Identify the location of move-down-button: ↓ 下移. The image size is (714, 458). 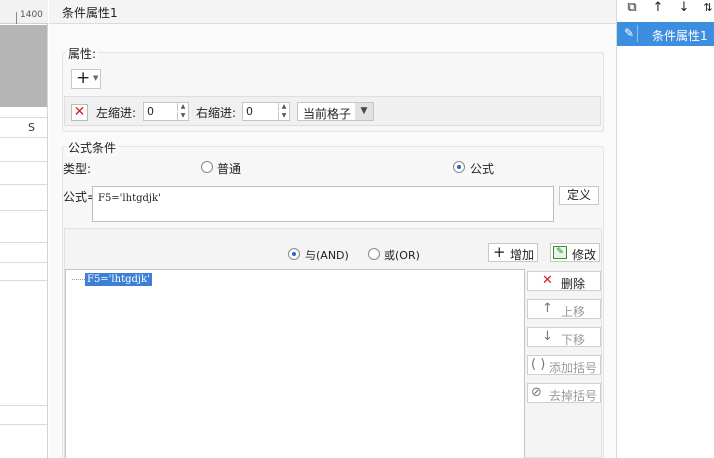
(564, 337).